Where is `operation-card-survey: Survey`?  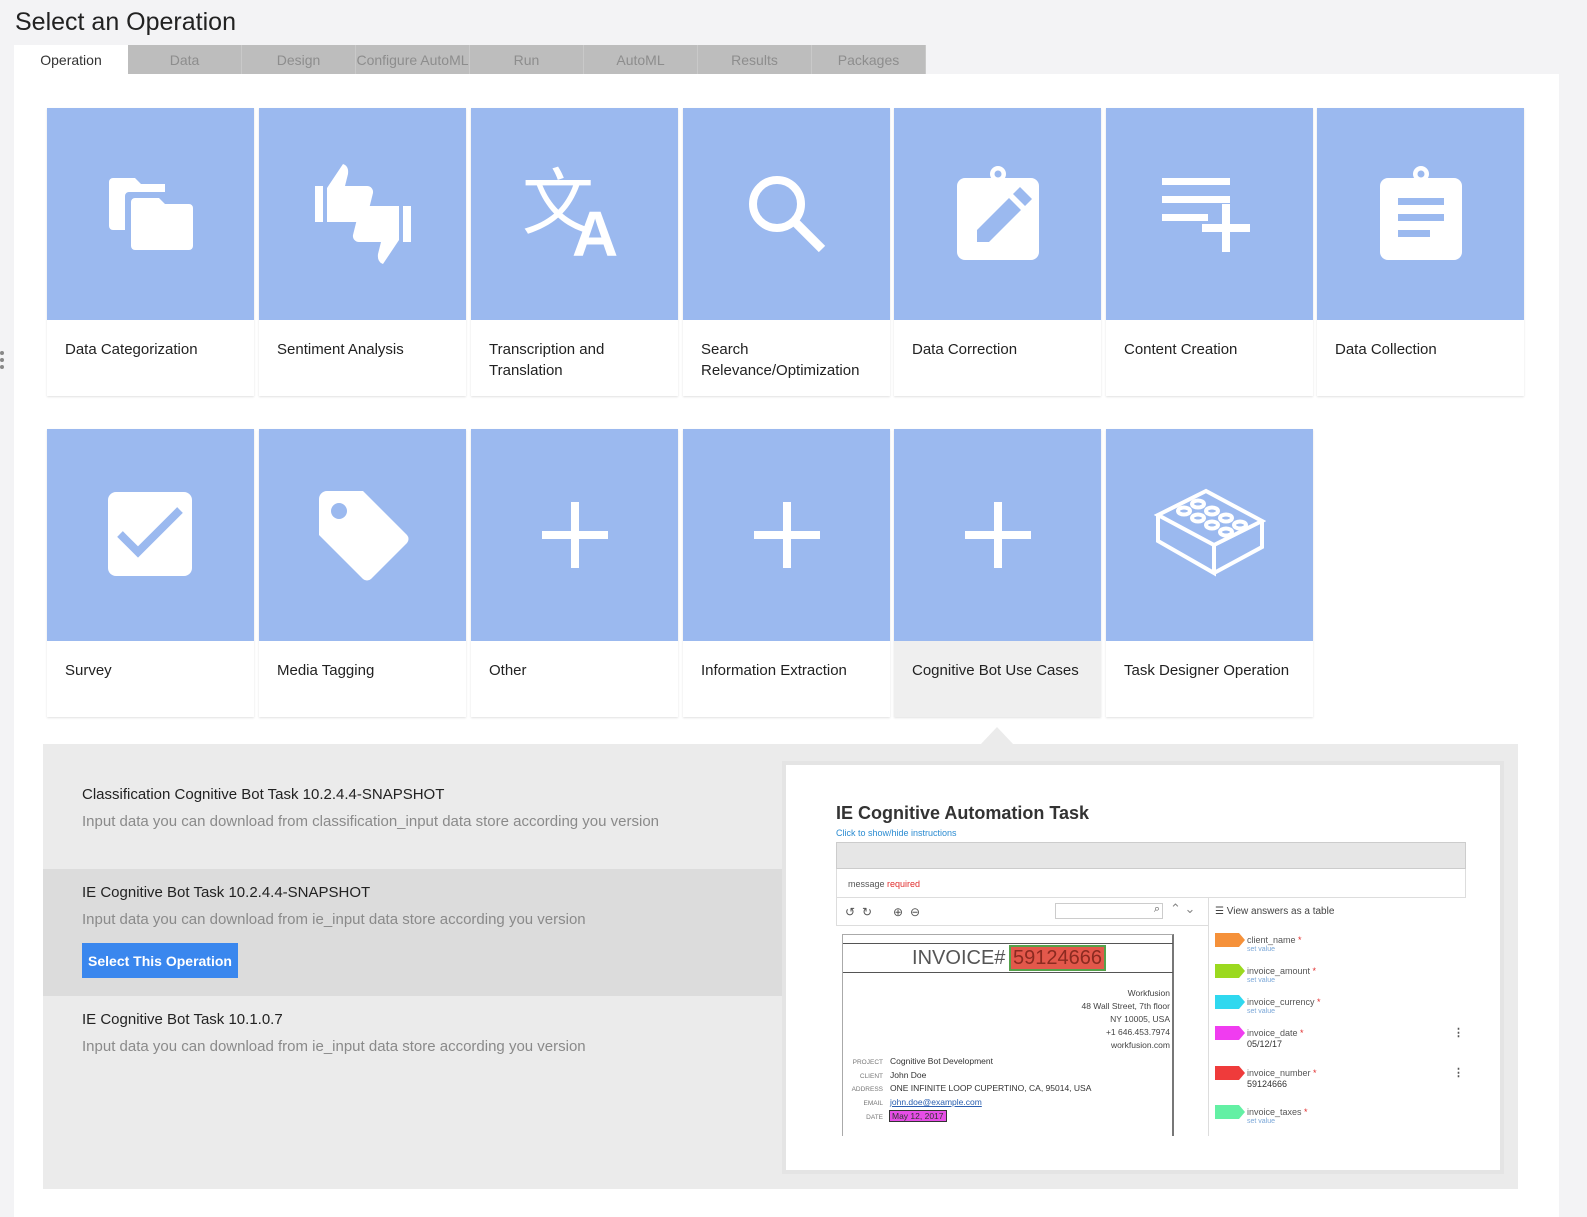
operation-card-survey: Survey is located at coordinates (150, 573).